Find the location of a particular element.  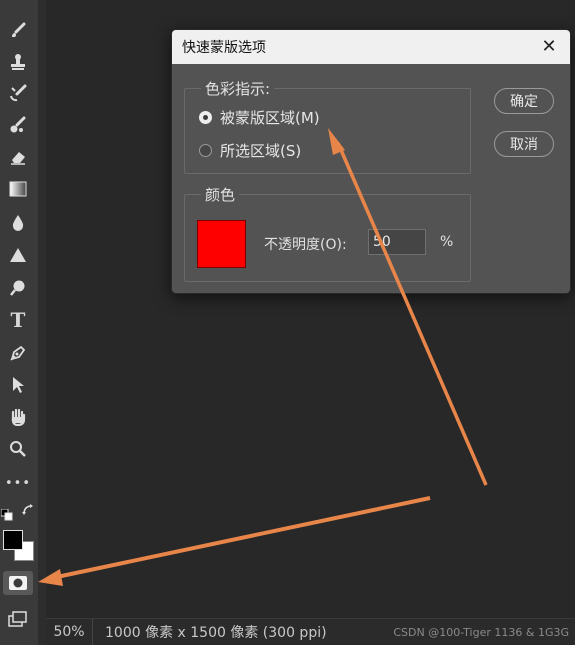

foreground-color-swatch is located at coordinates (13, 540).